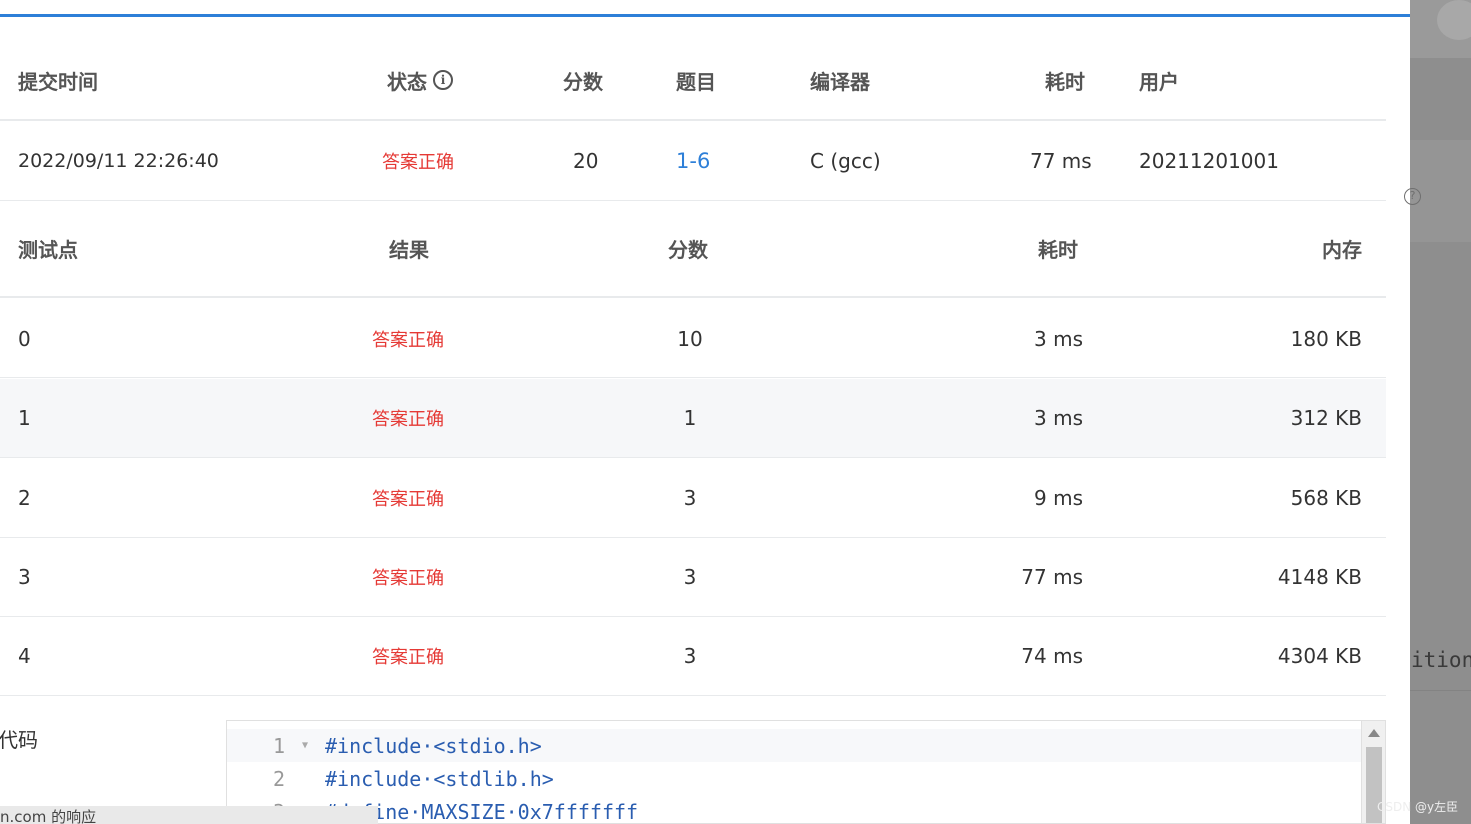 This screenshot has width=1471, height=824. I want to click on problem-link: 1-6, so click(693, 160).